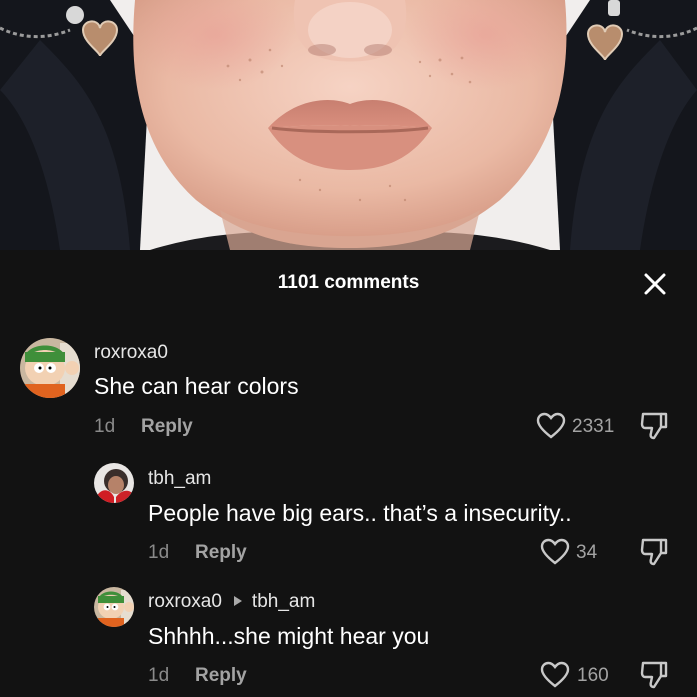 Image resolution: width=697 pixels, height=697 pixels. I want to click on like-button: 2331, so click(578, 425).